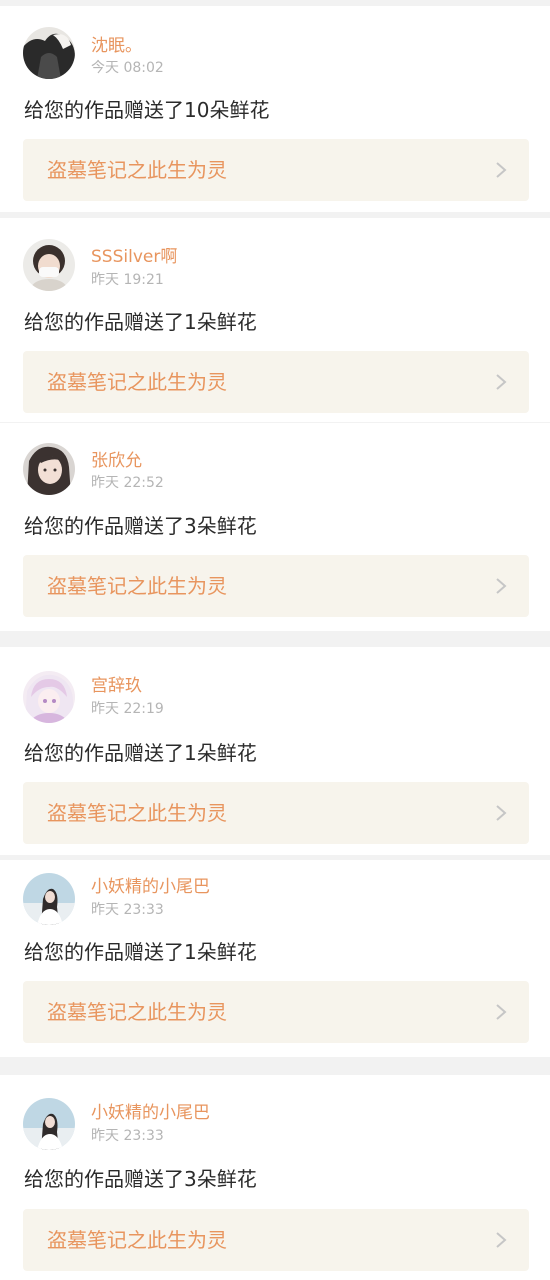  I want to click on avatar-masked-face-icon, so click(49, 265).